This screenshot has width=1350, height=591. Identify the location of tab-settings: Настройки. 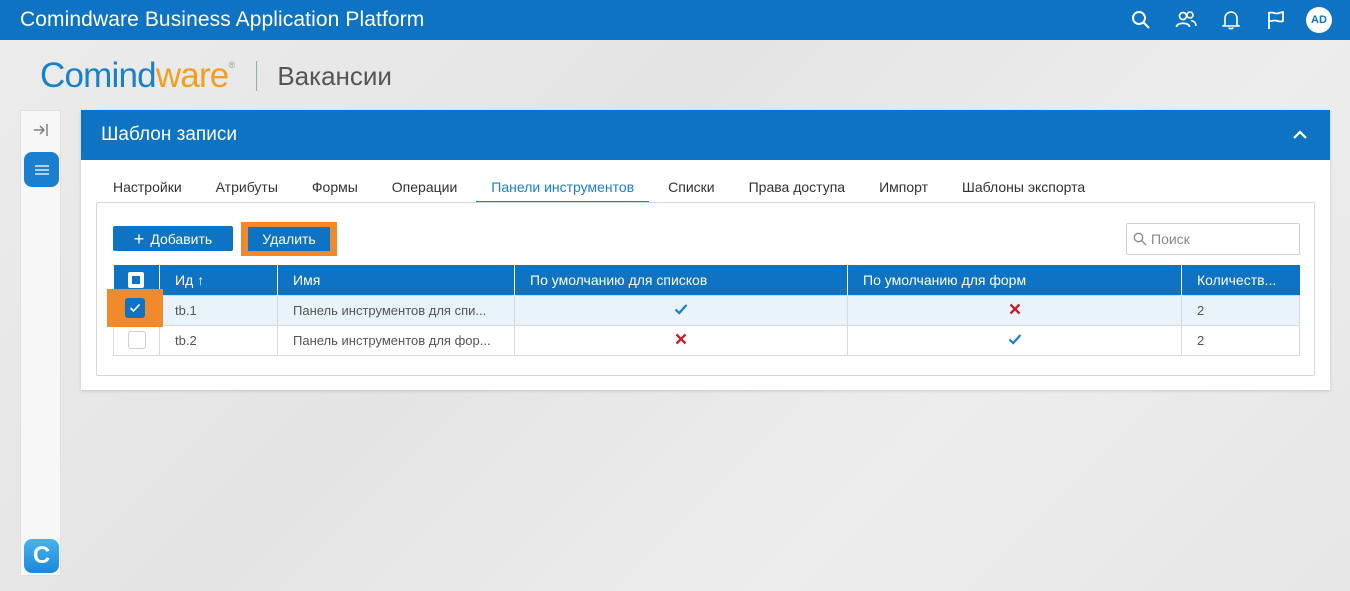
(147, 187).